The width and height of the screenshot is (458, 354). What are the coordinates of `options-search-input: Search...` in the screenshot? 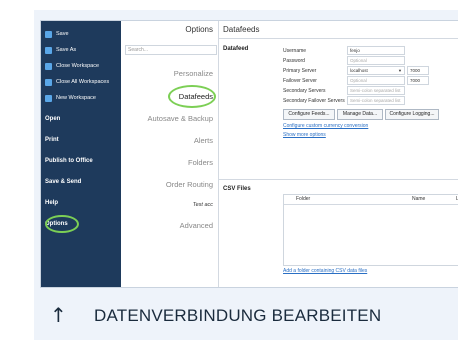 It's located at (171, 50).